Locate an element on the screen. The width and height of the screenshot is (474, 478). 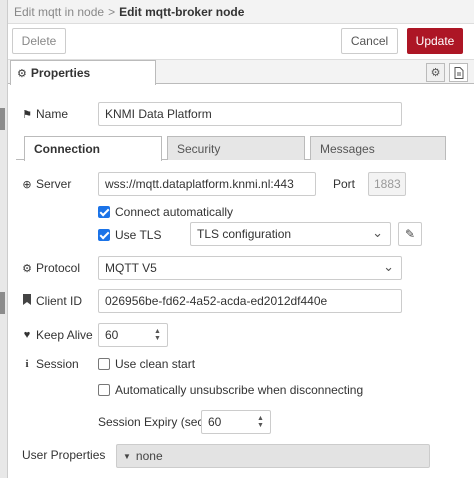
edit-tls-config-button: ✎ is located at coordinates (410, 234).